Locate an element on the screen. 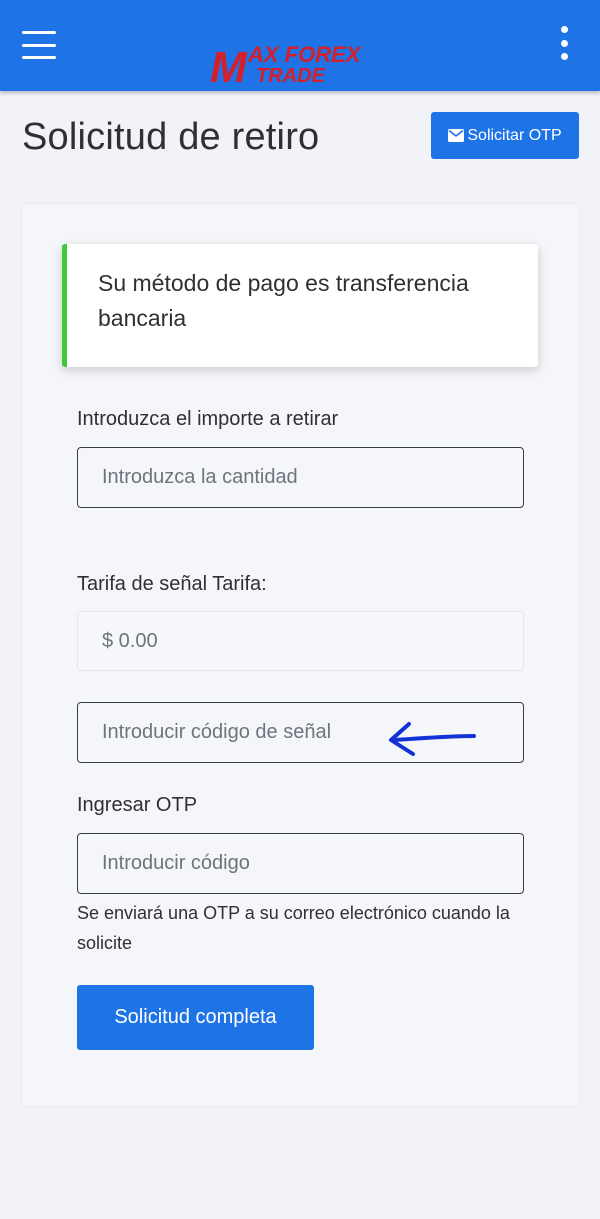 The image size is (600, 1219). signal-fee-field: $ 0.00 is located at coordinates (300, 641).